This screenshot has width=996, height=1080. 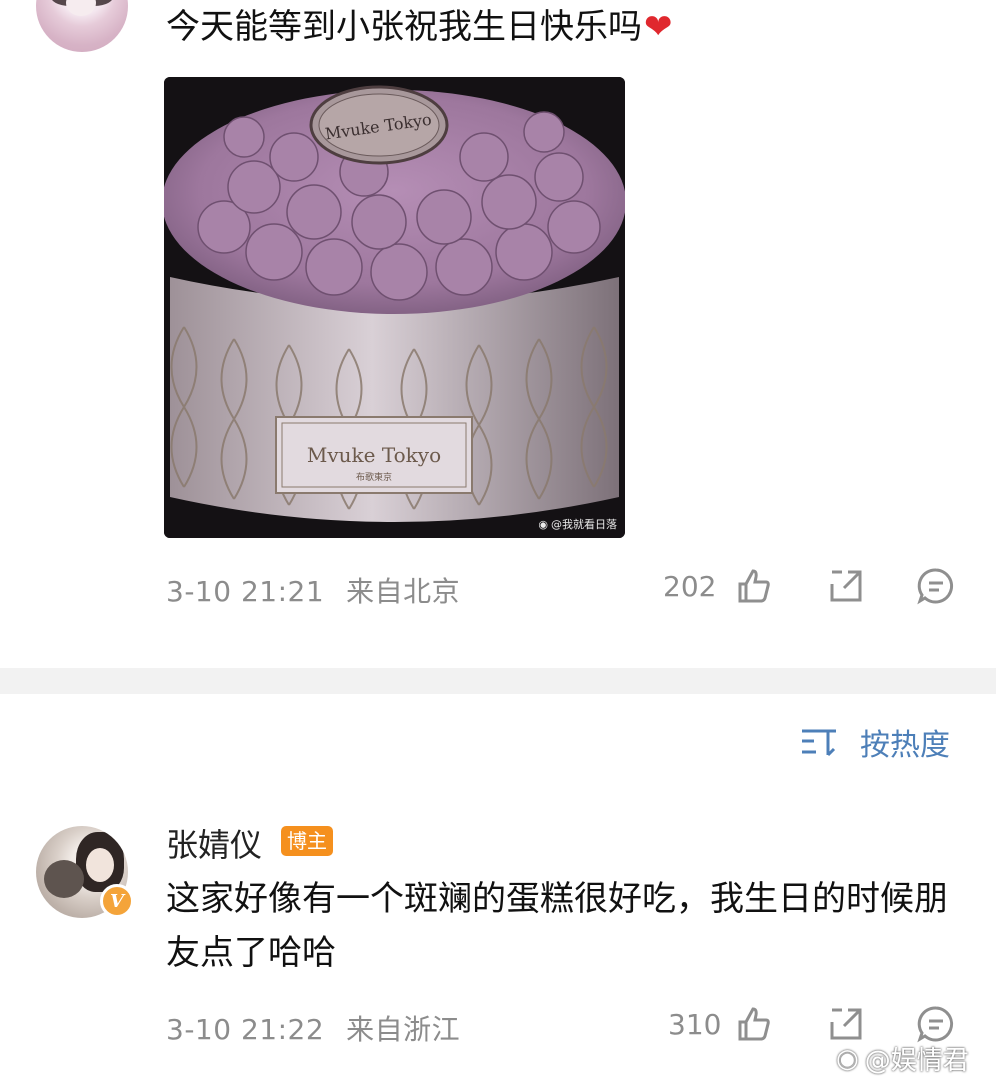 What do you see at coordinates (64, 879) in the screenshot?
I see `avatar-pet` at bounding box center [64, 879].